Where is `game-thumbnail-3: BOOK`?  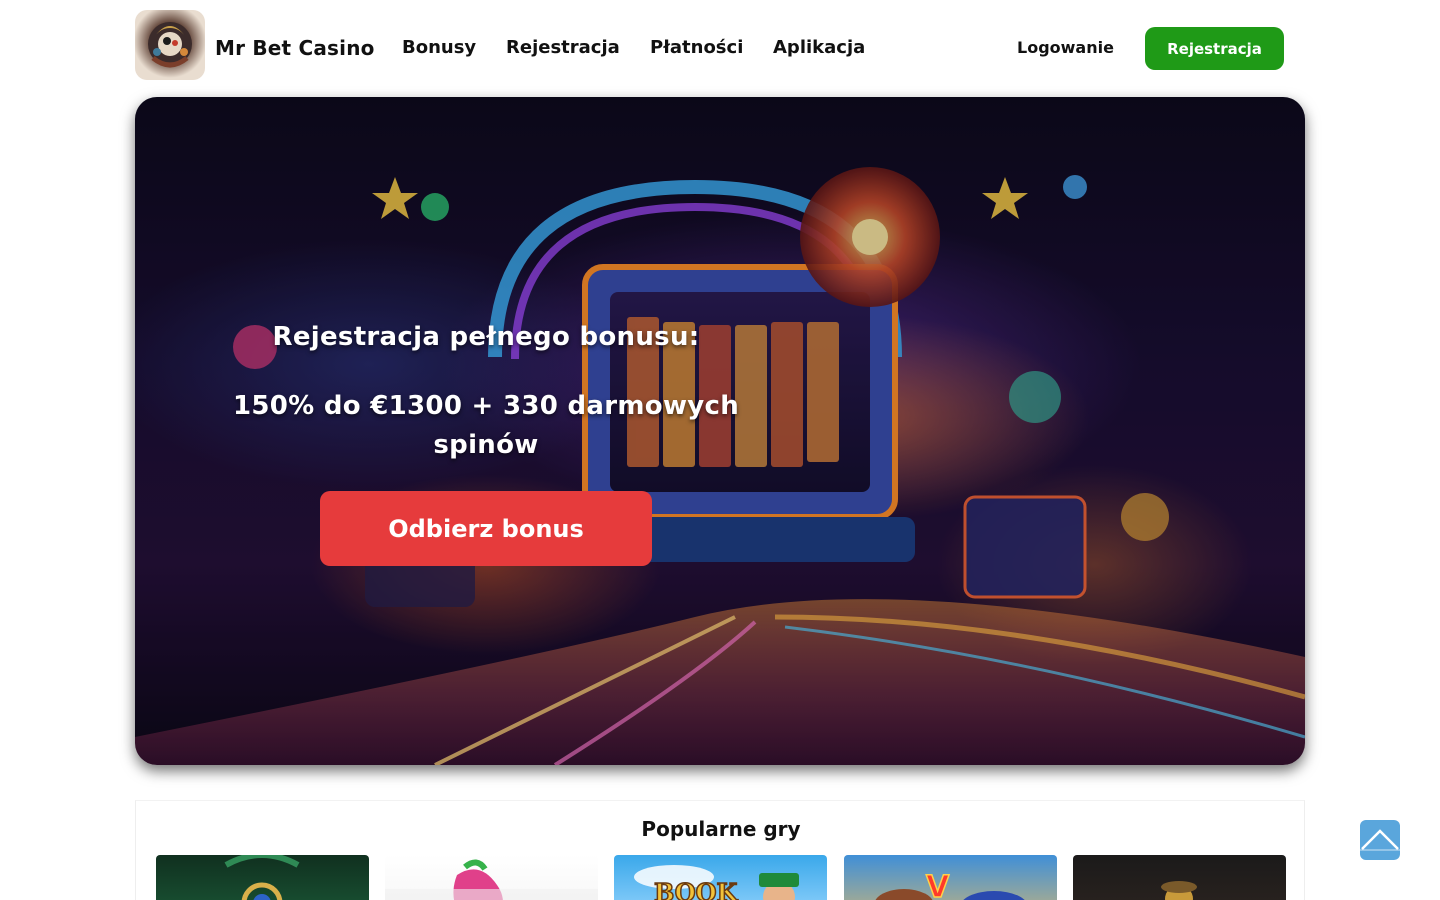 game-thumbnail-3: BOOK is located at coordinates (720, 877).